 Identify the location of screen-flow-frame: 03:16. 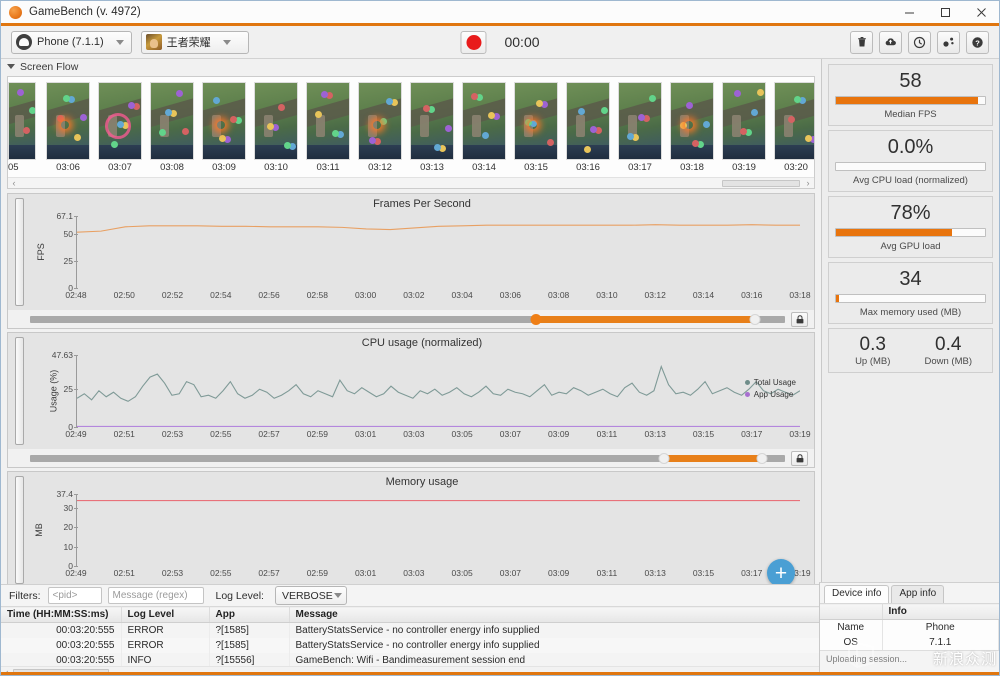
(588, 125).